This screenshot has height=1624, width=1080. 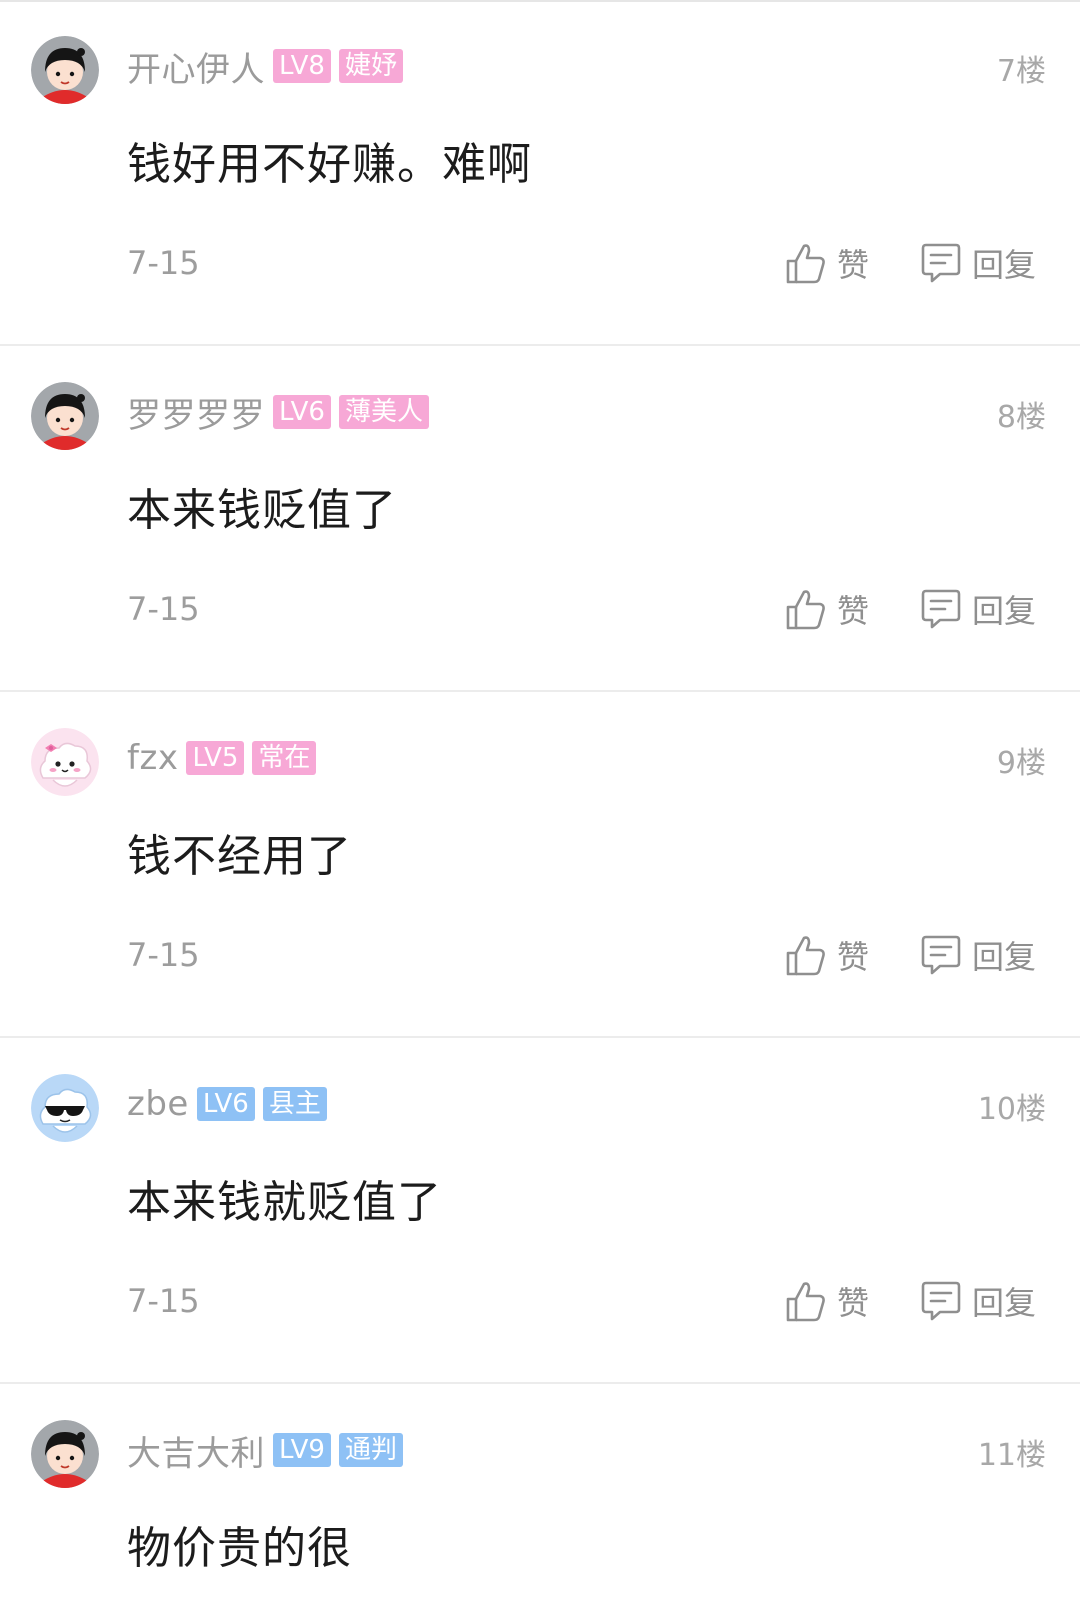 I want to click on username: 大吉大利, so click(x=196, y=1450).